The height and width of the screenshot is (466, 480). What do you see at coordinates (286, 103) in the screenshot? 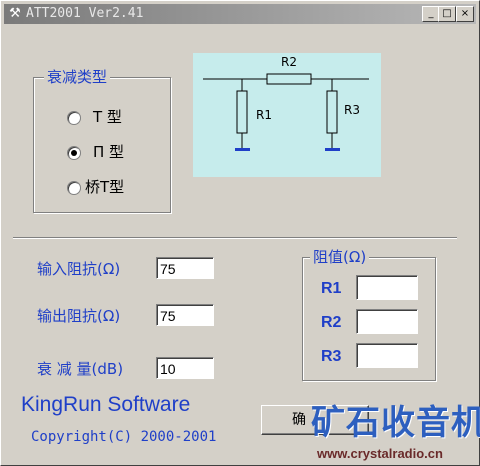
I see `pi-network-schematic: R2 R1 R3` at bounding box center [286, 103].